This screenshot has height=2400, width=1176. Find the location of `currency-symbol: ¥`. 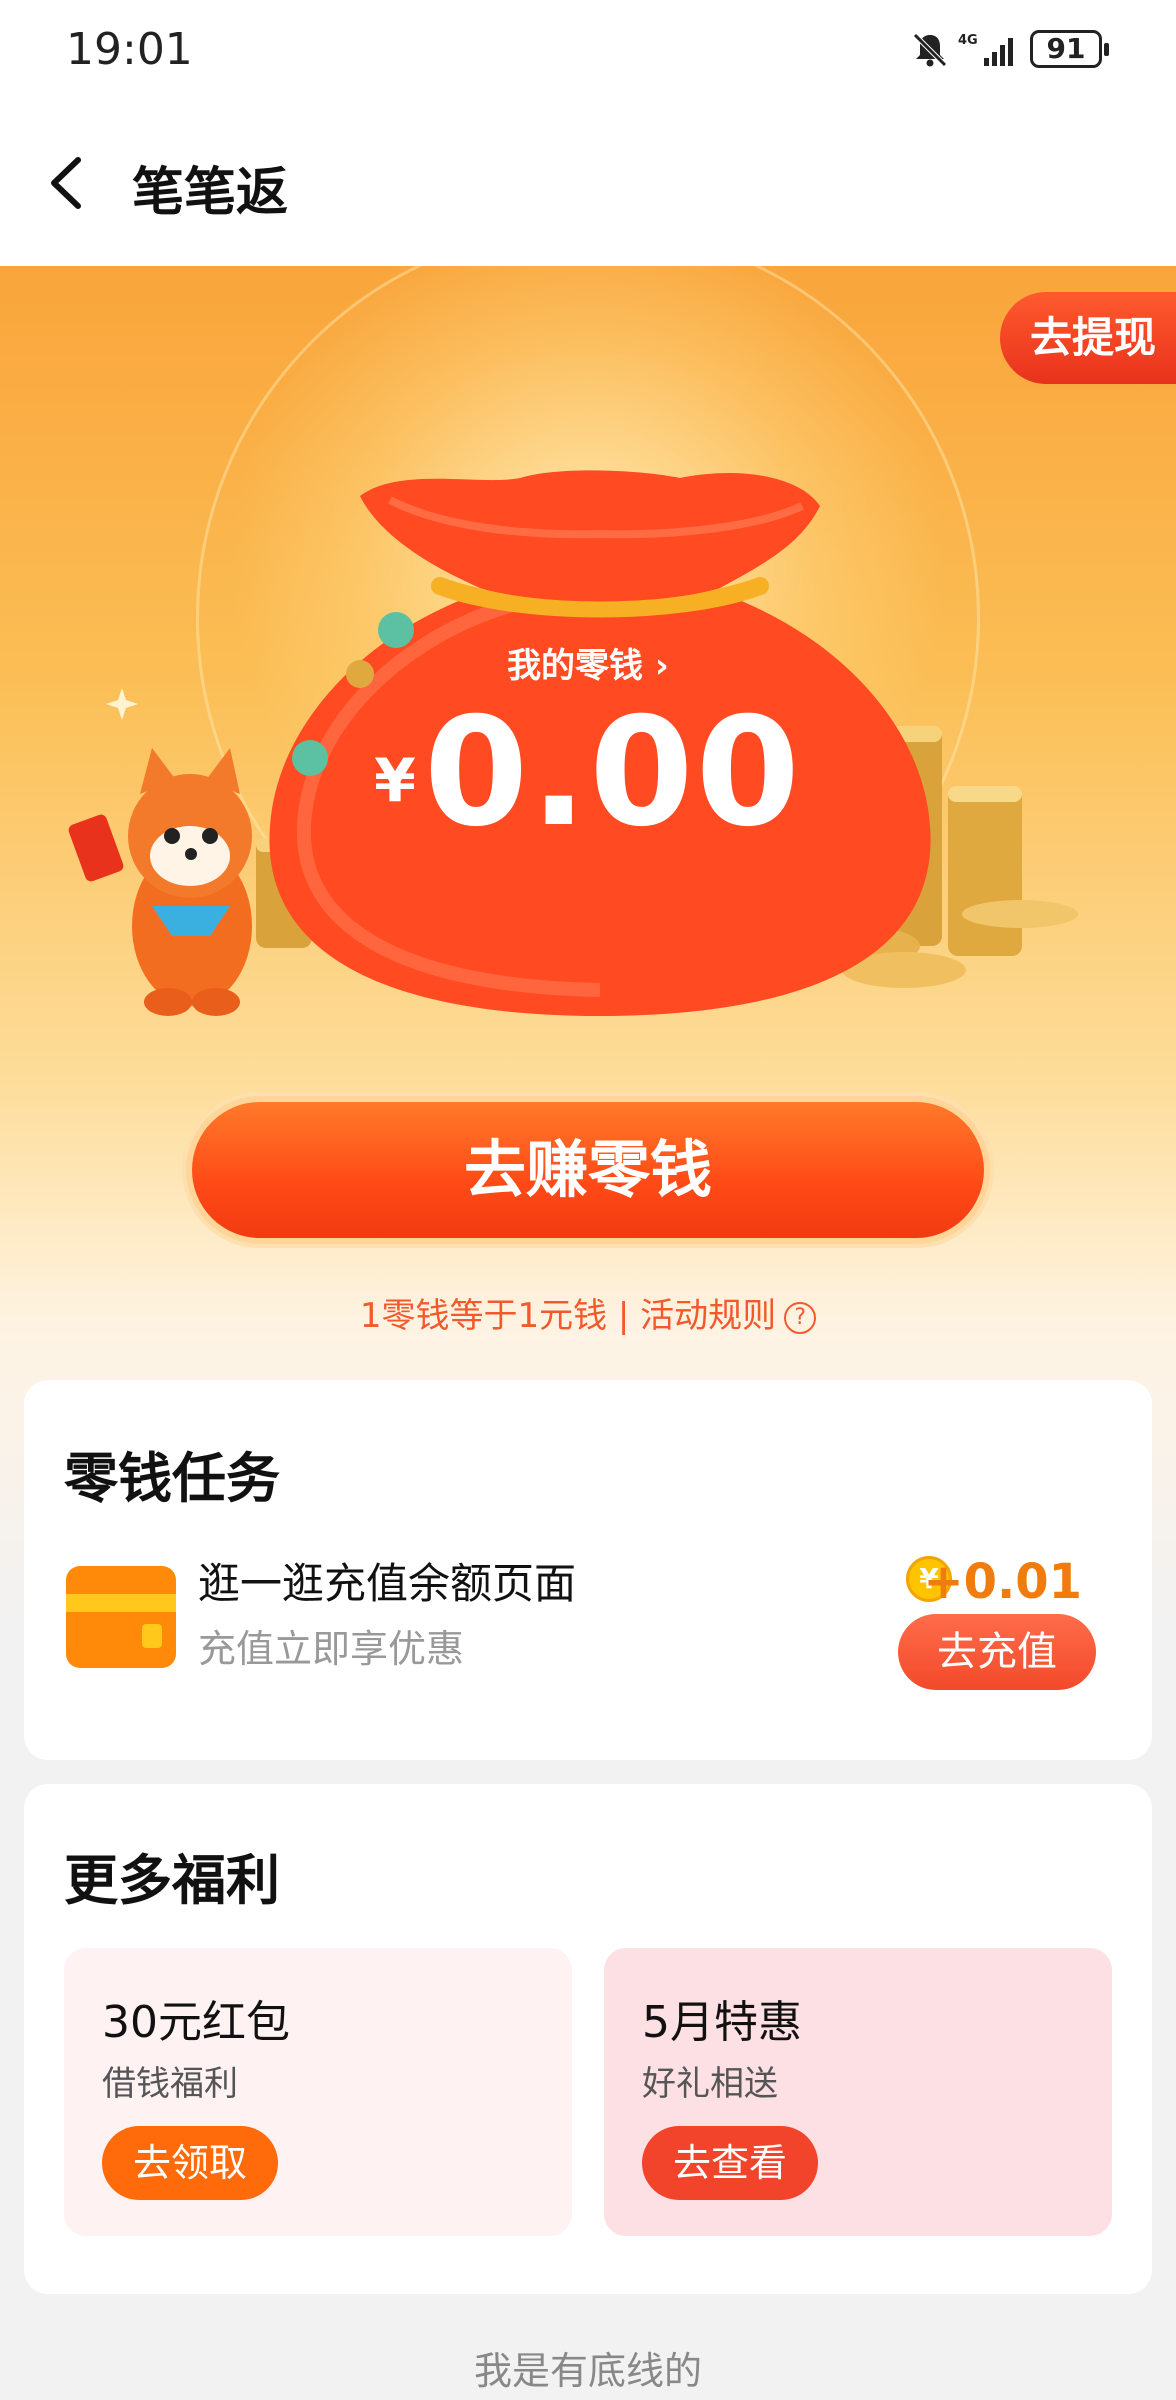

currency-symbol: ¥ is located at coordinates (395, 781).